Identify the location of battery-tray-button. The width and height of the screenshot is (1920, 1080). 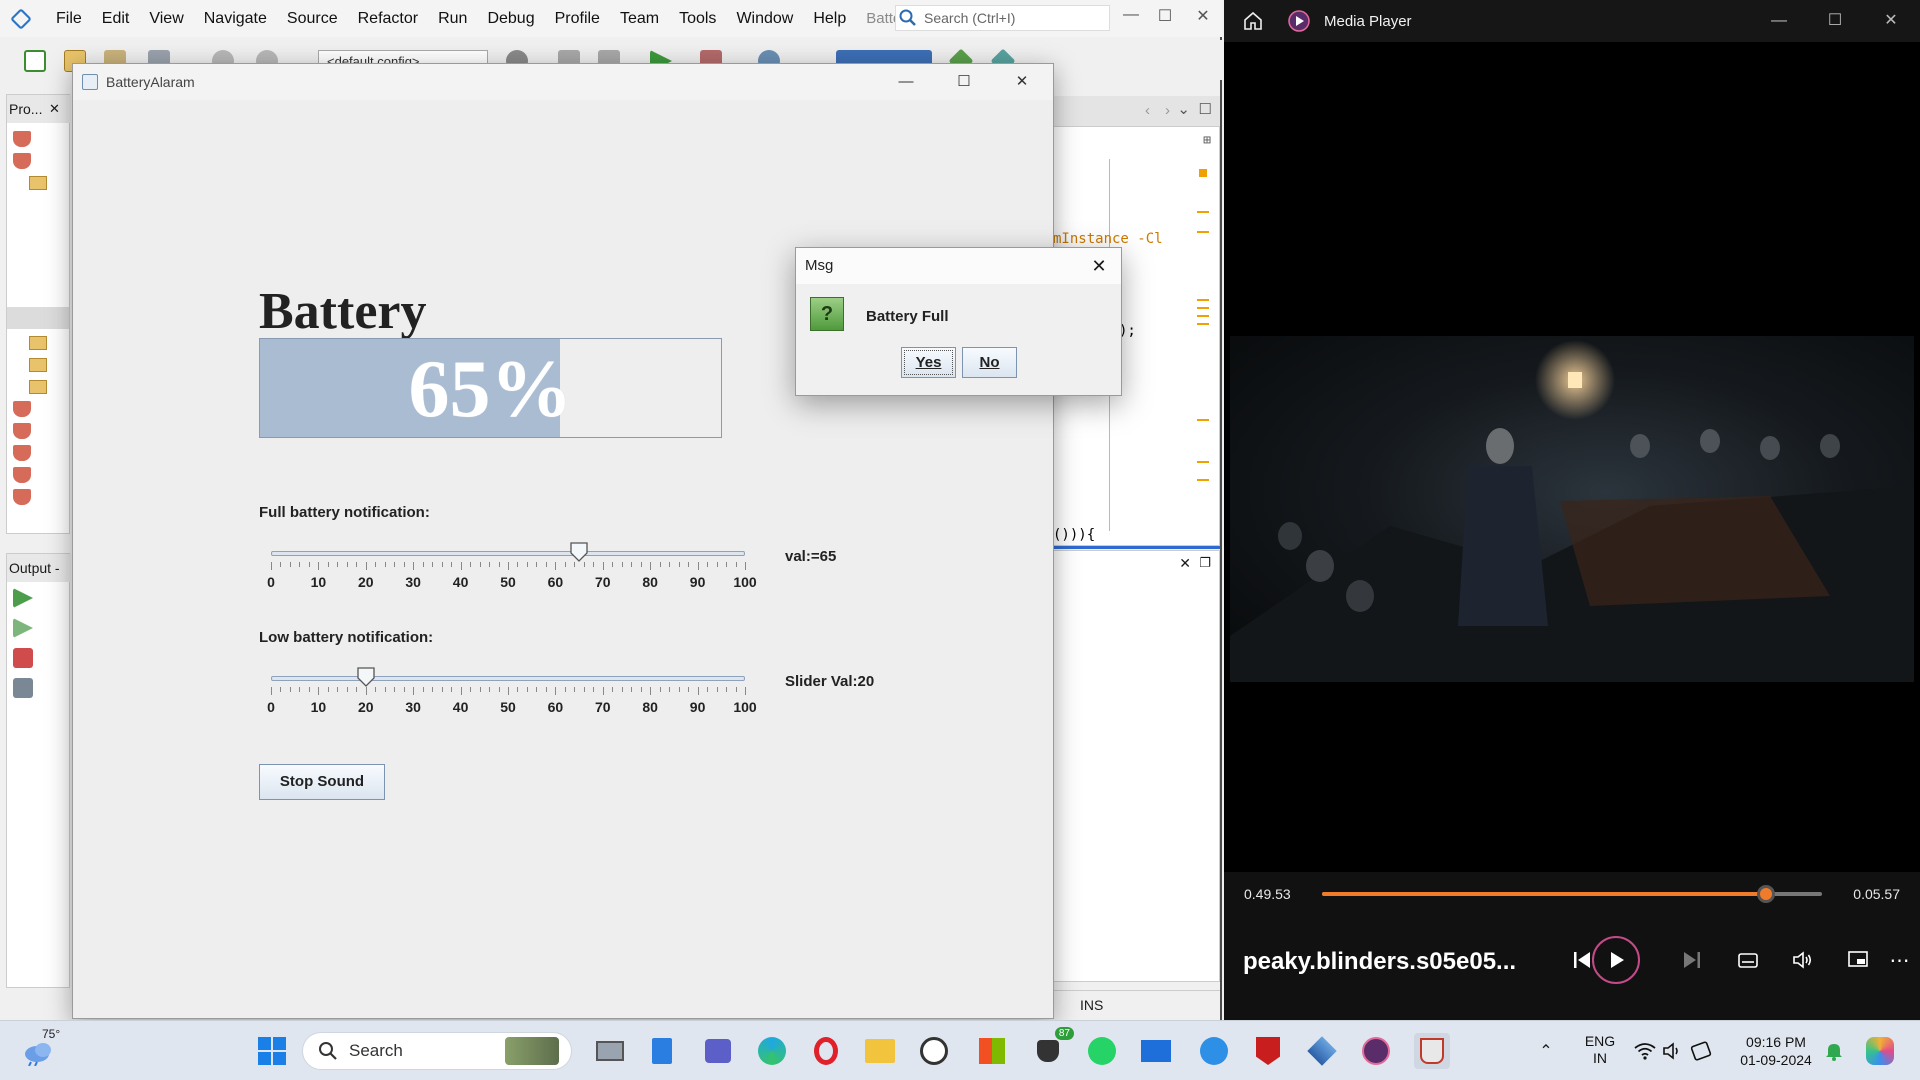
(1701, 1051).